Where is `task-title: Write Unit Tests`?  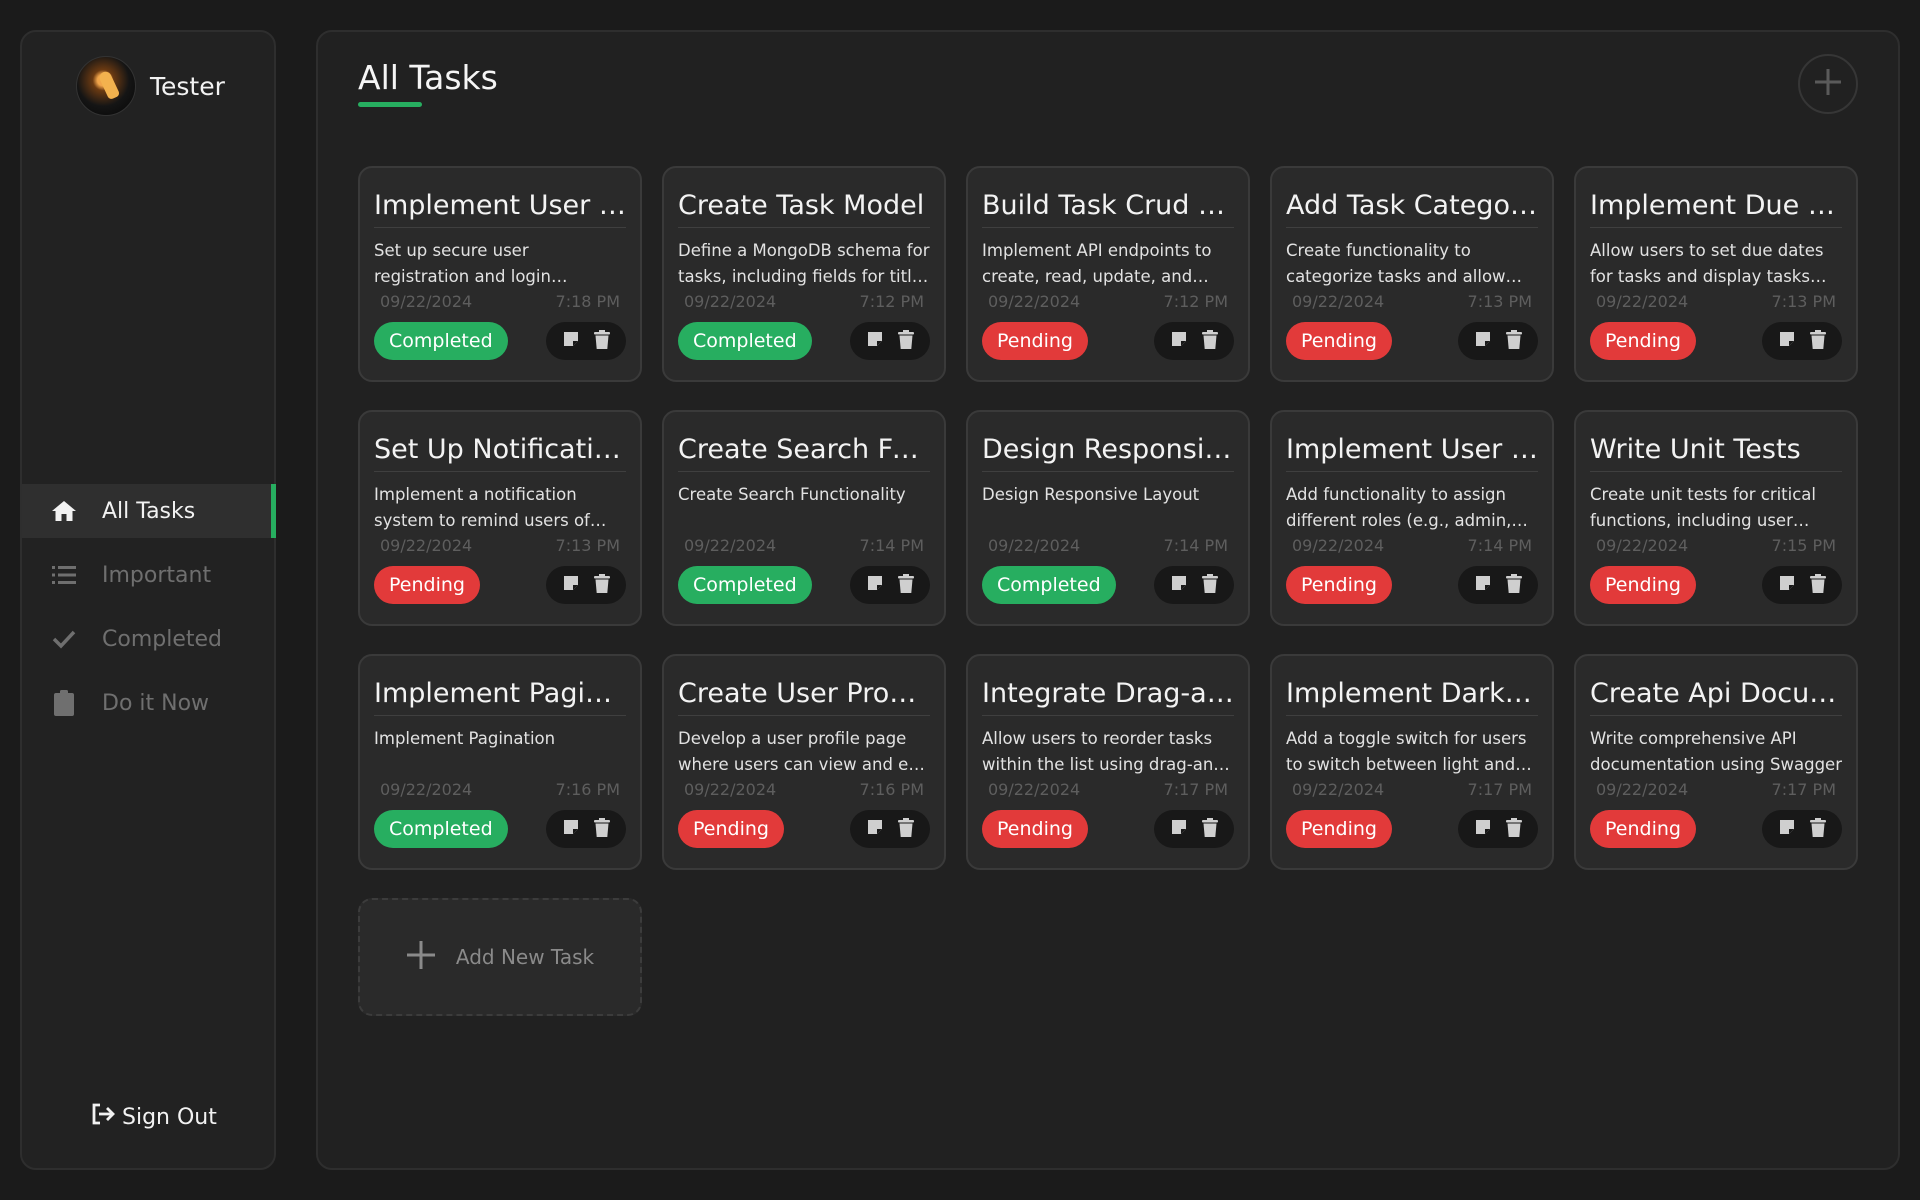
task-title: Write Unit Tests is located at coordinates (1716, 453).